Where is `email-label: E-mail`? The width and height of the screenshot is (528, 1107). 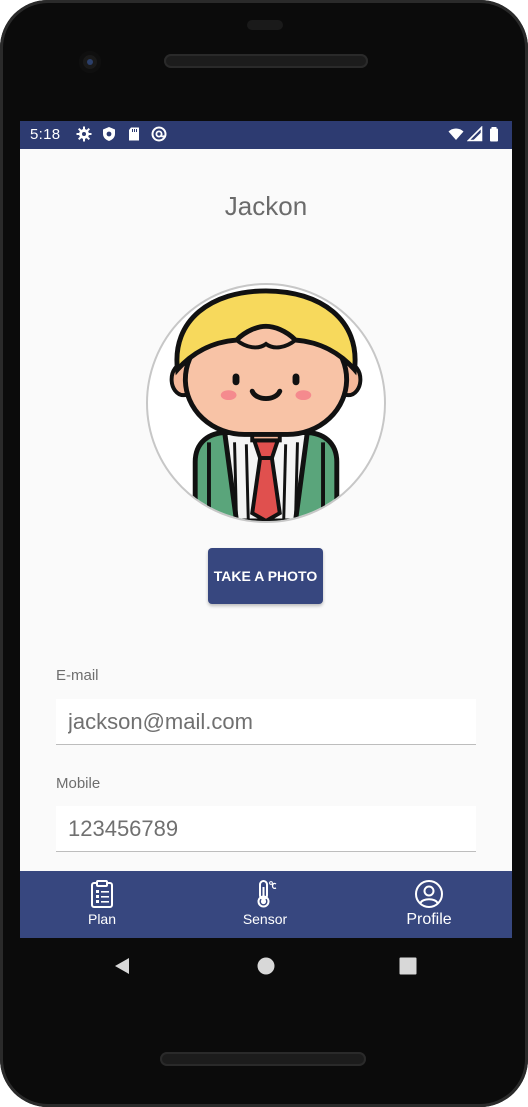
email-label: E-mail is located at coordinates (77, 675).